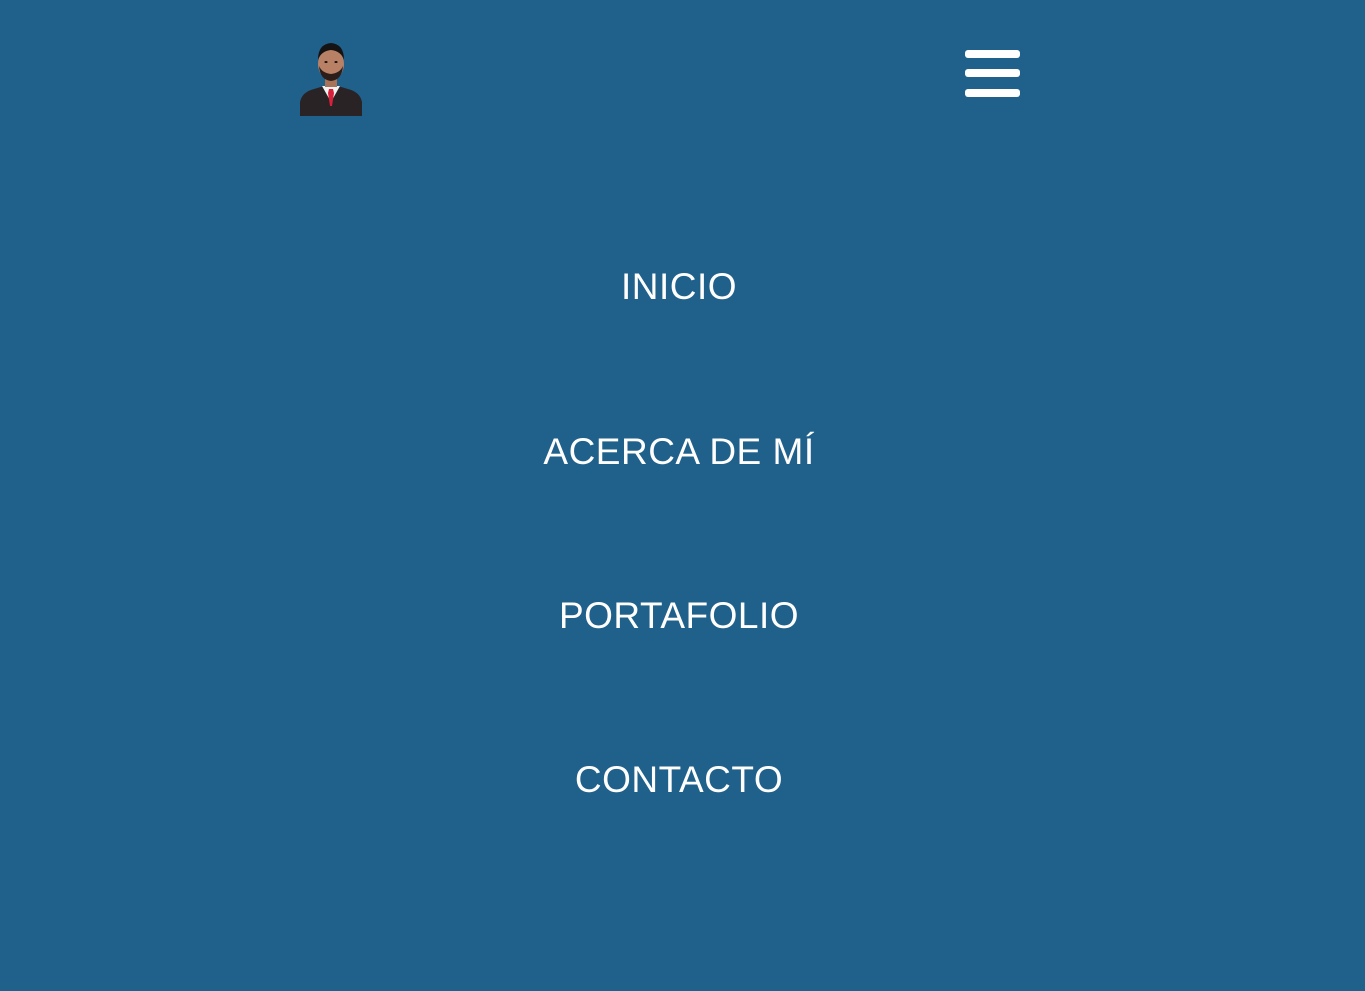  I want to click on nav-item-inicio: INICIO, so click(679, 287).